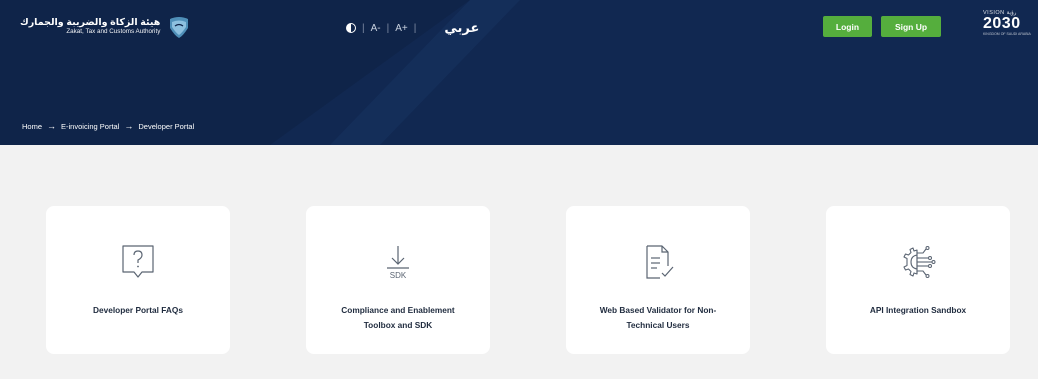 The image size is (1038, 379). What do you see at coordinates (398, 263) in the screenshot?
I see `sdk-download-icon: SDK` at bounding box center [398, 263].